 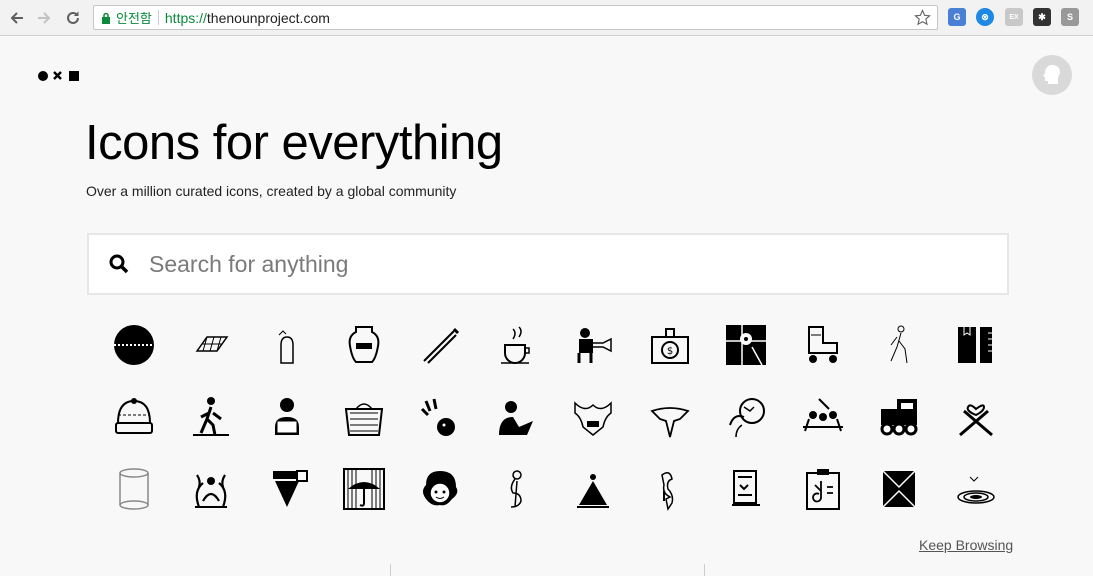 What do you see at coordinates (291, 488) in the screenshot?
I see `spinning-top-icon` at bounding box center [291, 488].